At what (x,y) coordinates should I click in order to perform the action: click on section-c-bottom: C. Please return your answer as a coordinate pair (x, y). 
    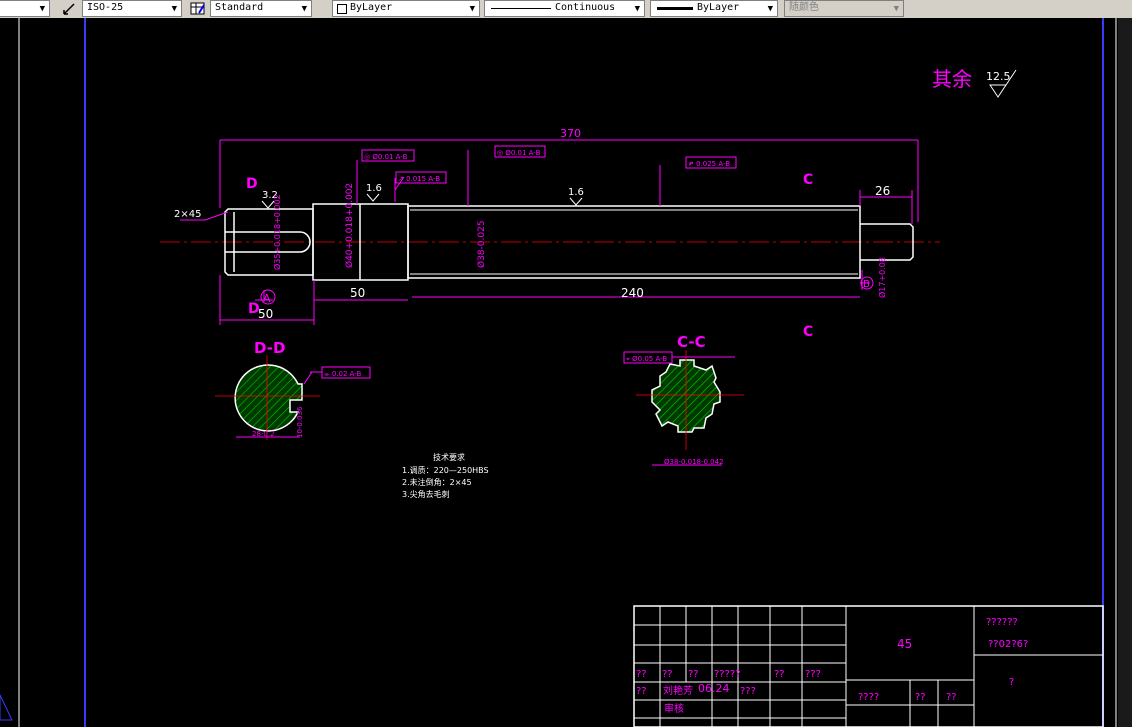
    Looking at the image, I should click on (808, 332).